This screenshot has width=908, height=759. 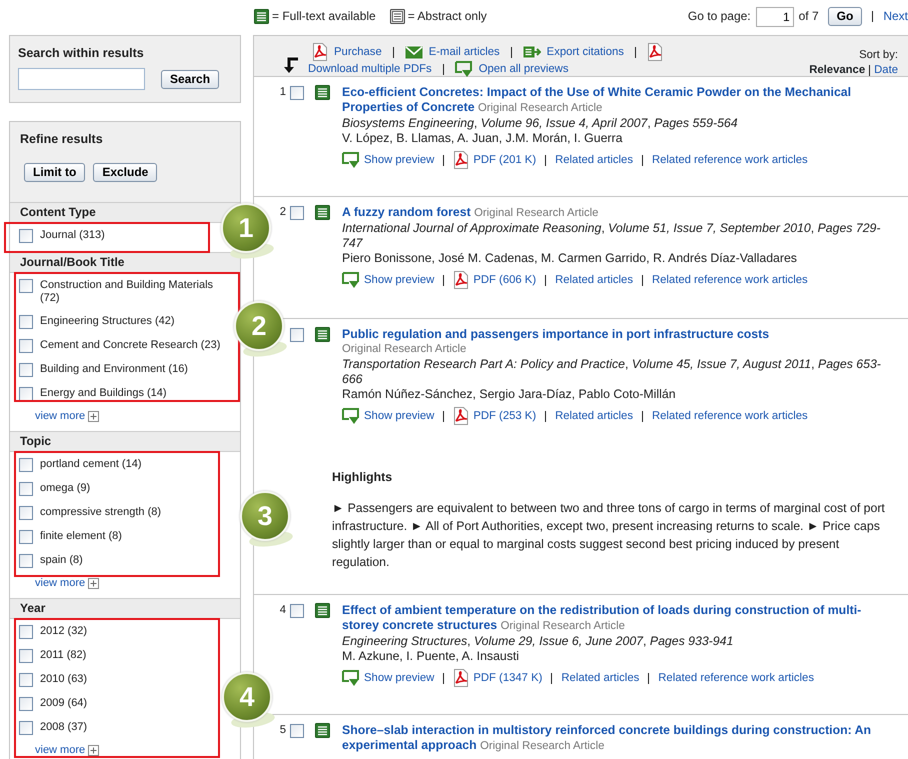 I want to click on callout-badge: 4, so click(x=247, y=697).